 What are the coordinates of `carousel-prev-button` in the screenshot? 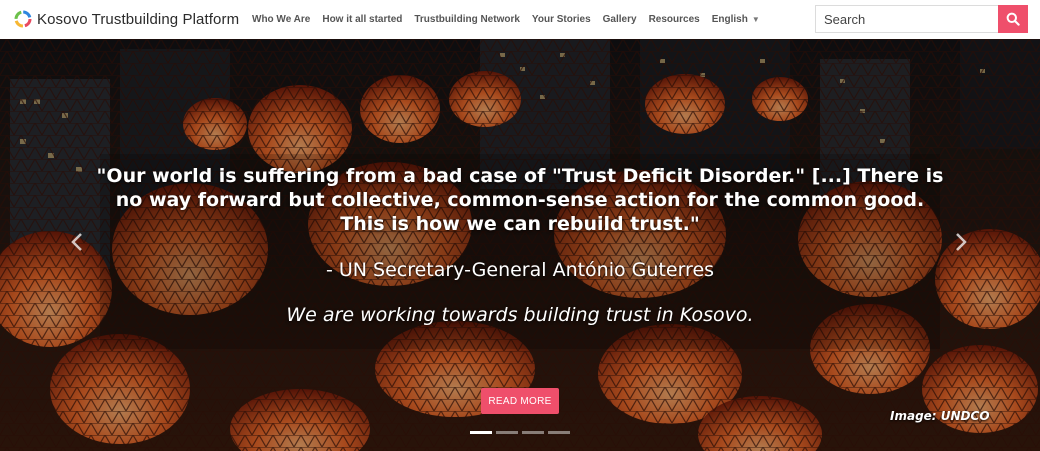 It's located at (77, 242).